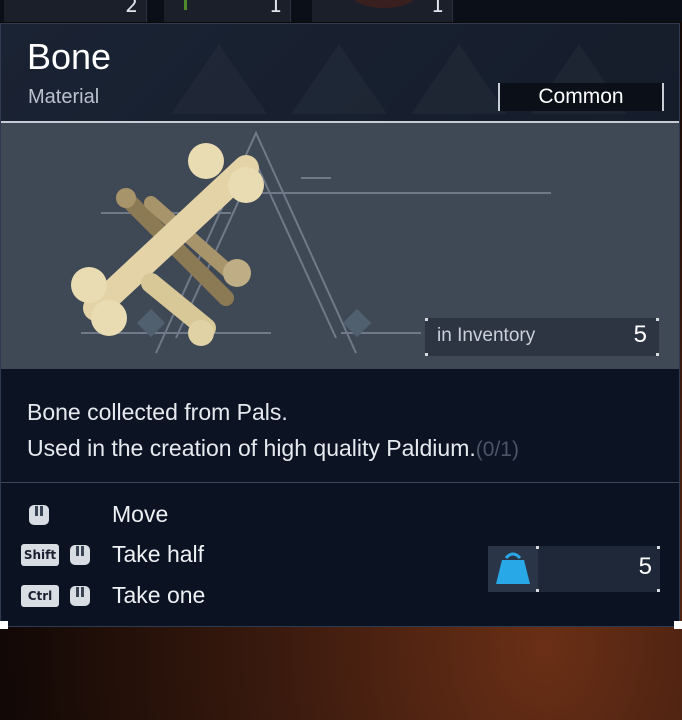 This screenshot has height=720, width=682. I want to click on weight-icon-glyph, so click(513, 568).